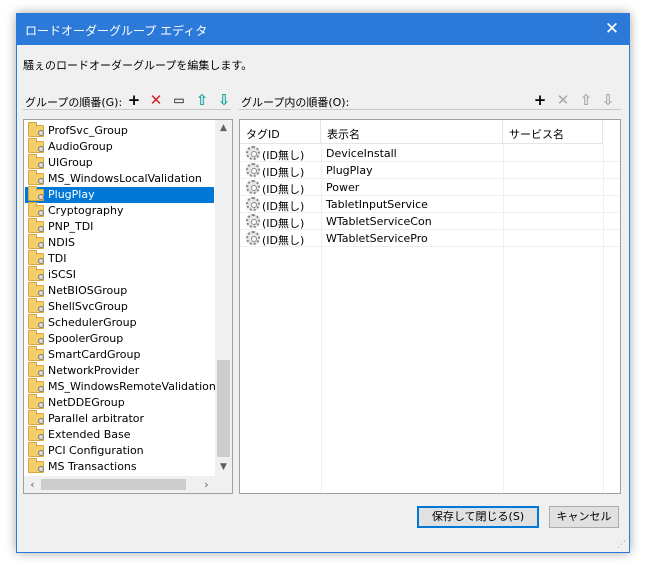 Image resolution: width=645 pixels, height=570 pixels. I want to click on vertical-scroll-thumb, so click(223, 408).